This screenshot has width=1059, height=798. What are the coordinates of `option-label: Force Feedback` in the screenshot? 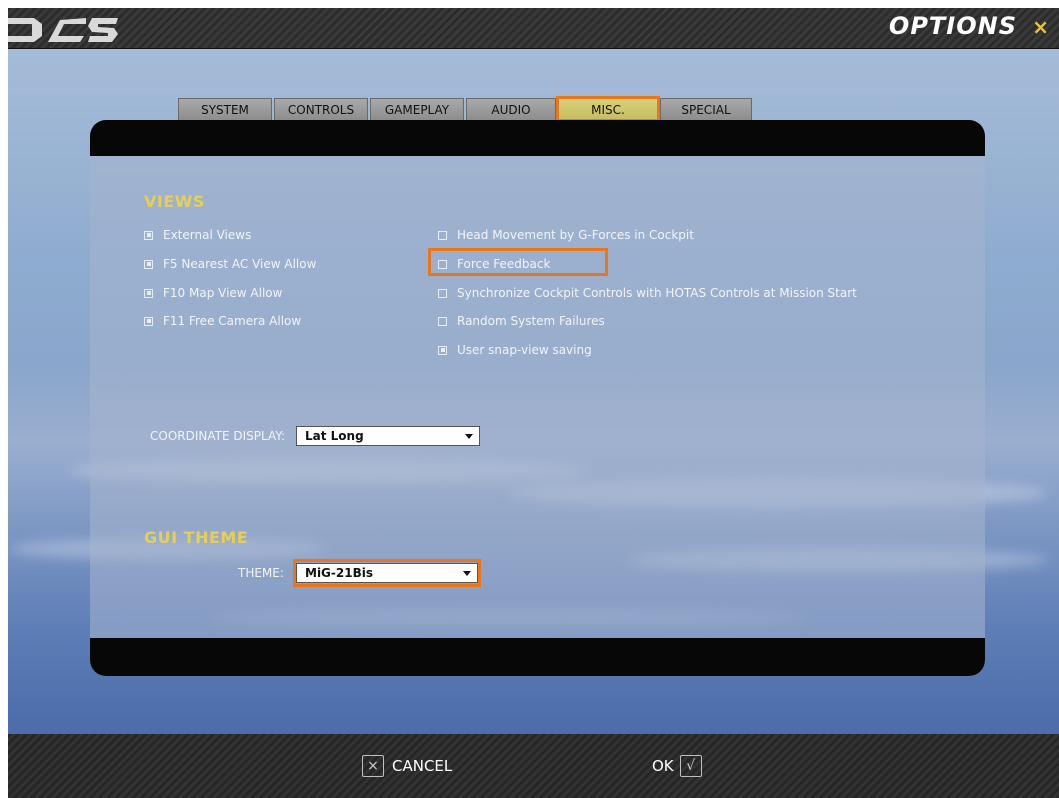 It's located at (504, 264).